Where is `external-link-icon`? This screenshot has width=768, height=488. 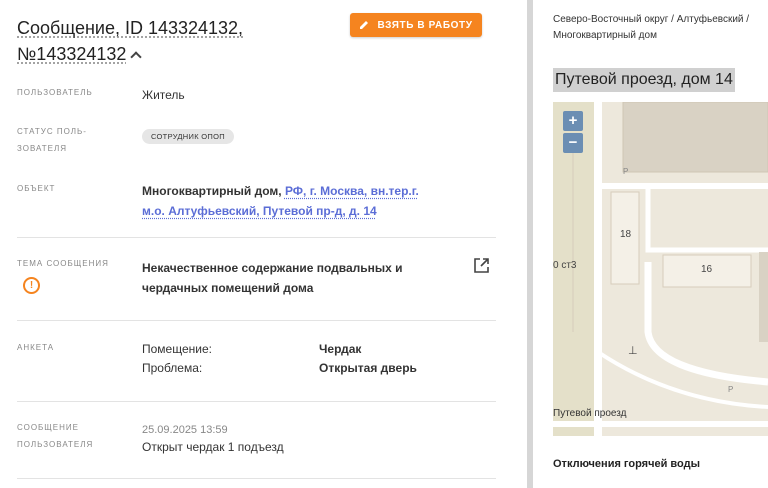
external-link-icon is located at coordinates (481, 268).